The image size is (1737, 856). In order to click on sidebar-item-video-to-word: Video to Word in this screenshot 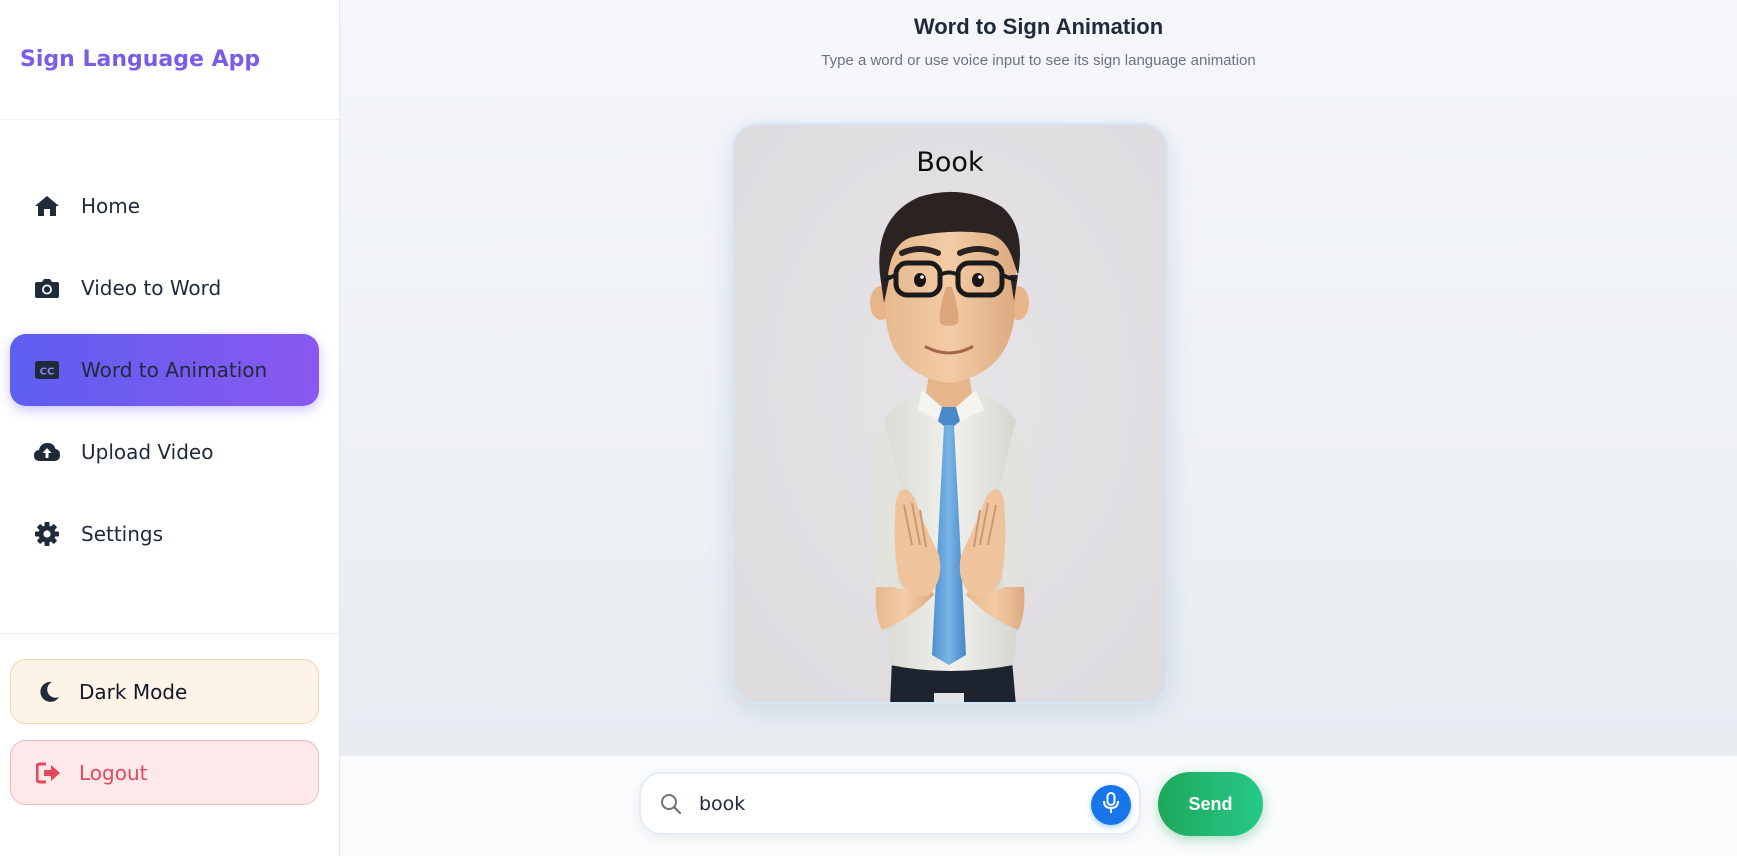, I will do `click(164, 288)`.